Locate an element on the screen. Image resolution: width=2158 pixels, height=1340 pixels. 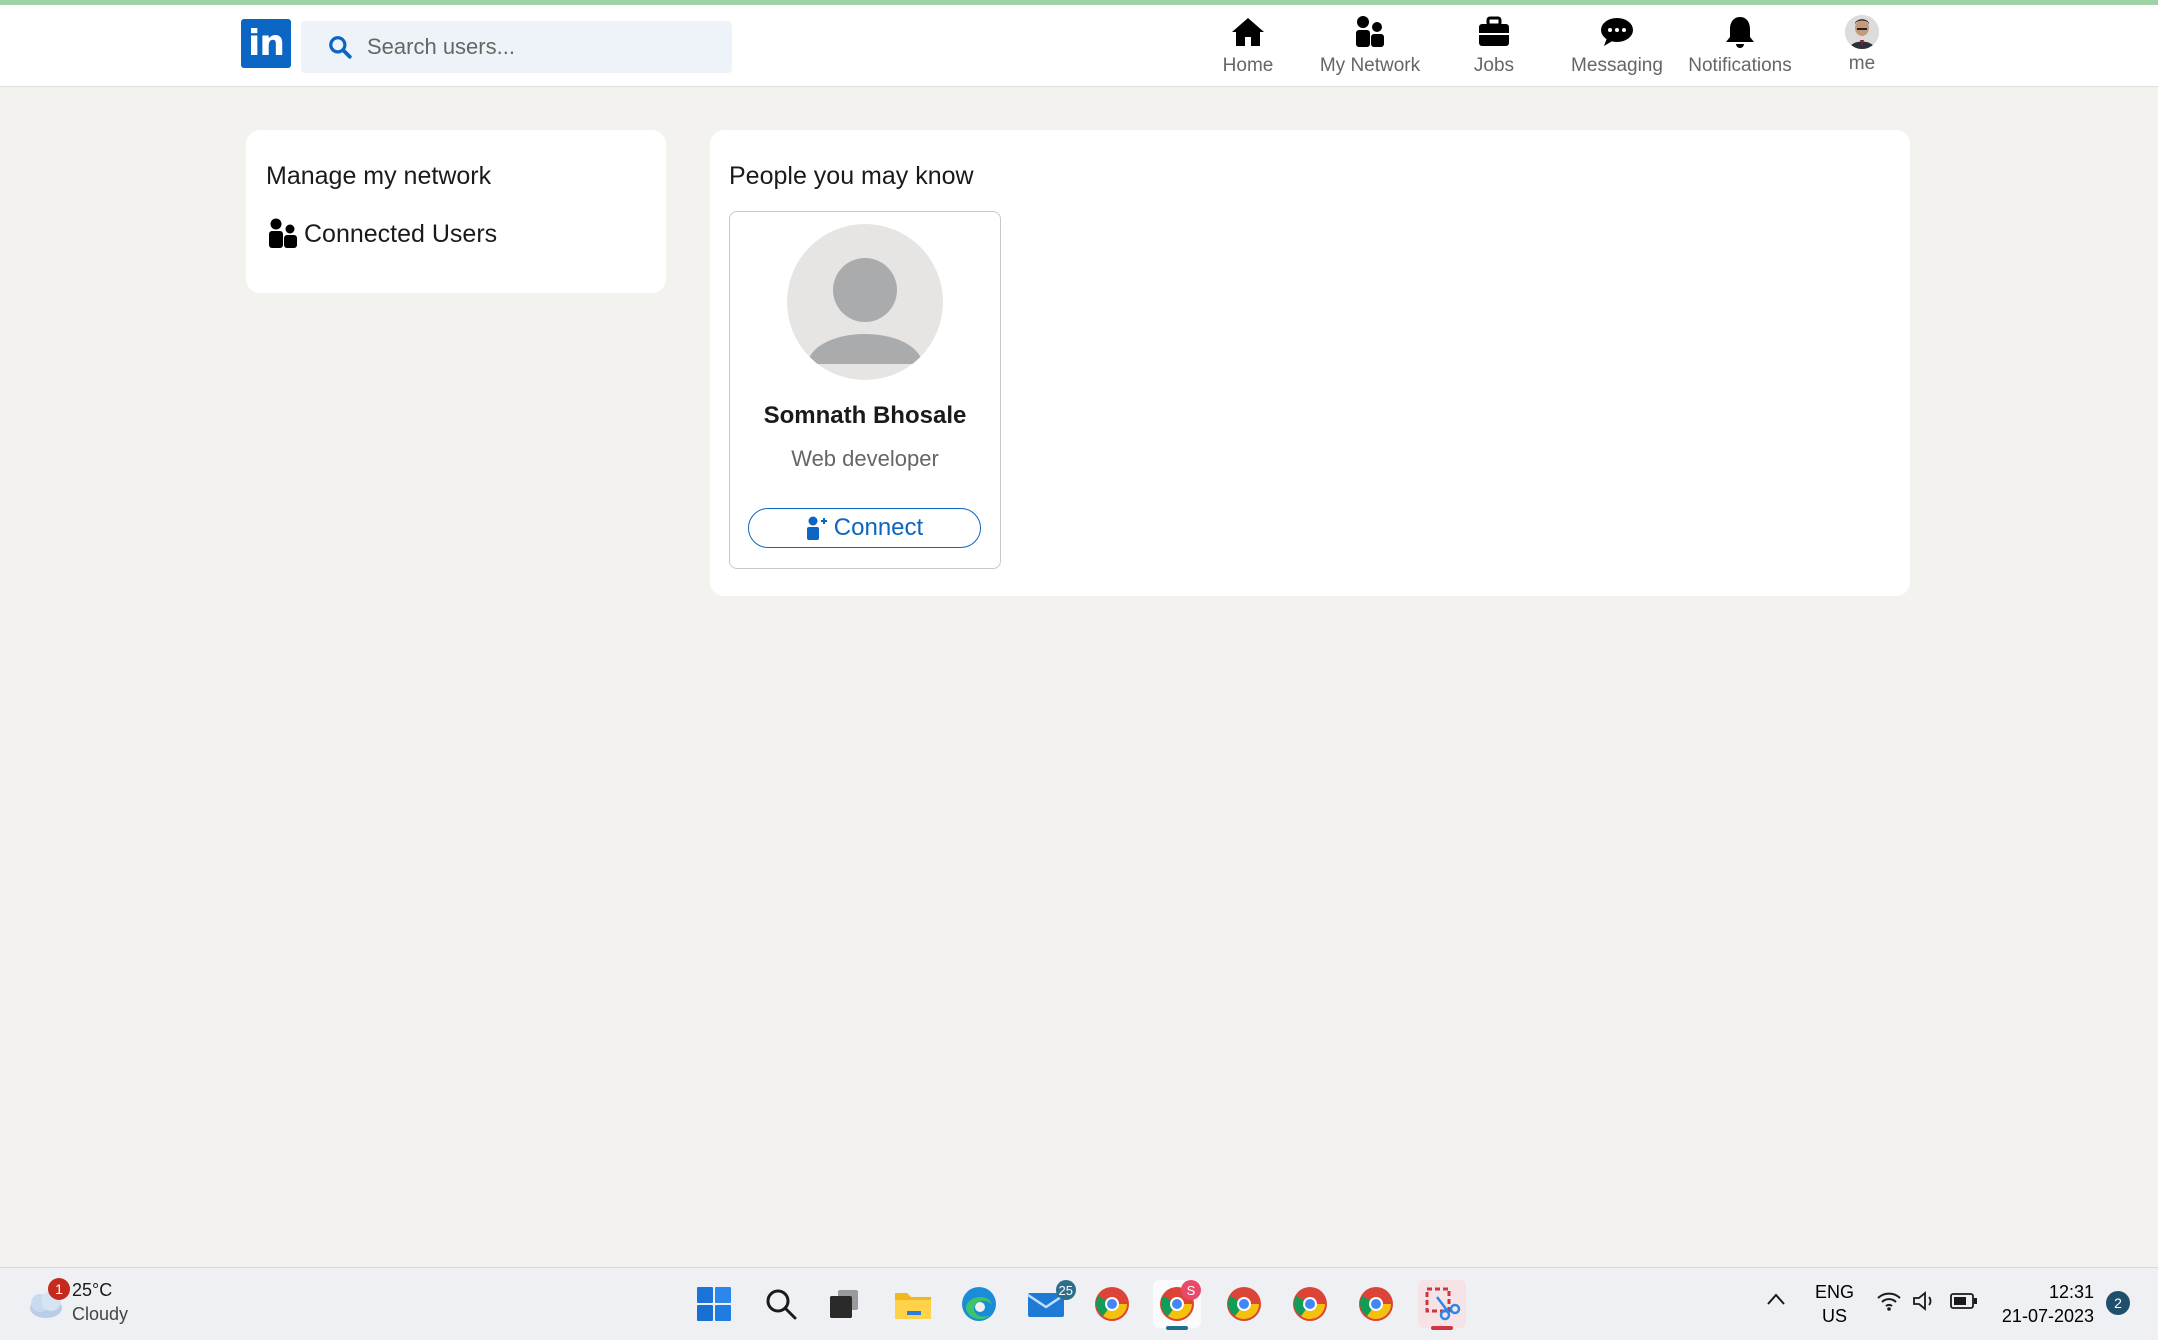
chrome-profile-badge: S is located at coordinates (1191, 1290).